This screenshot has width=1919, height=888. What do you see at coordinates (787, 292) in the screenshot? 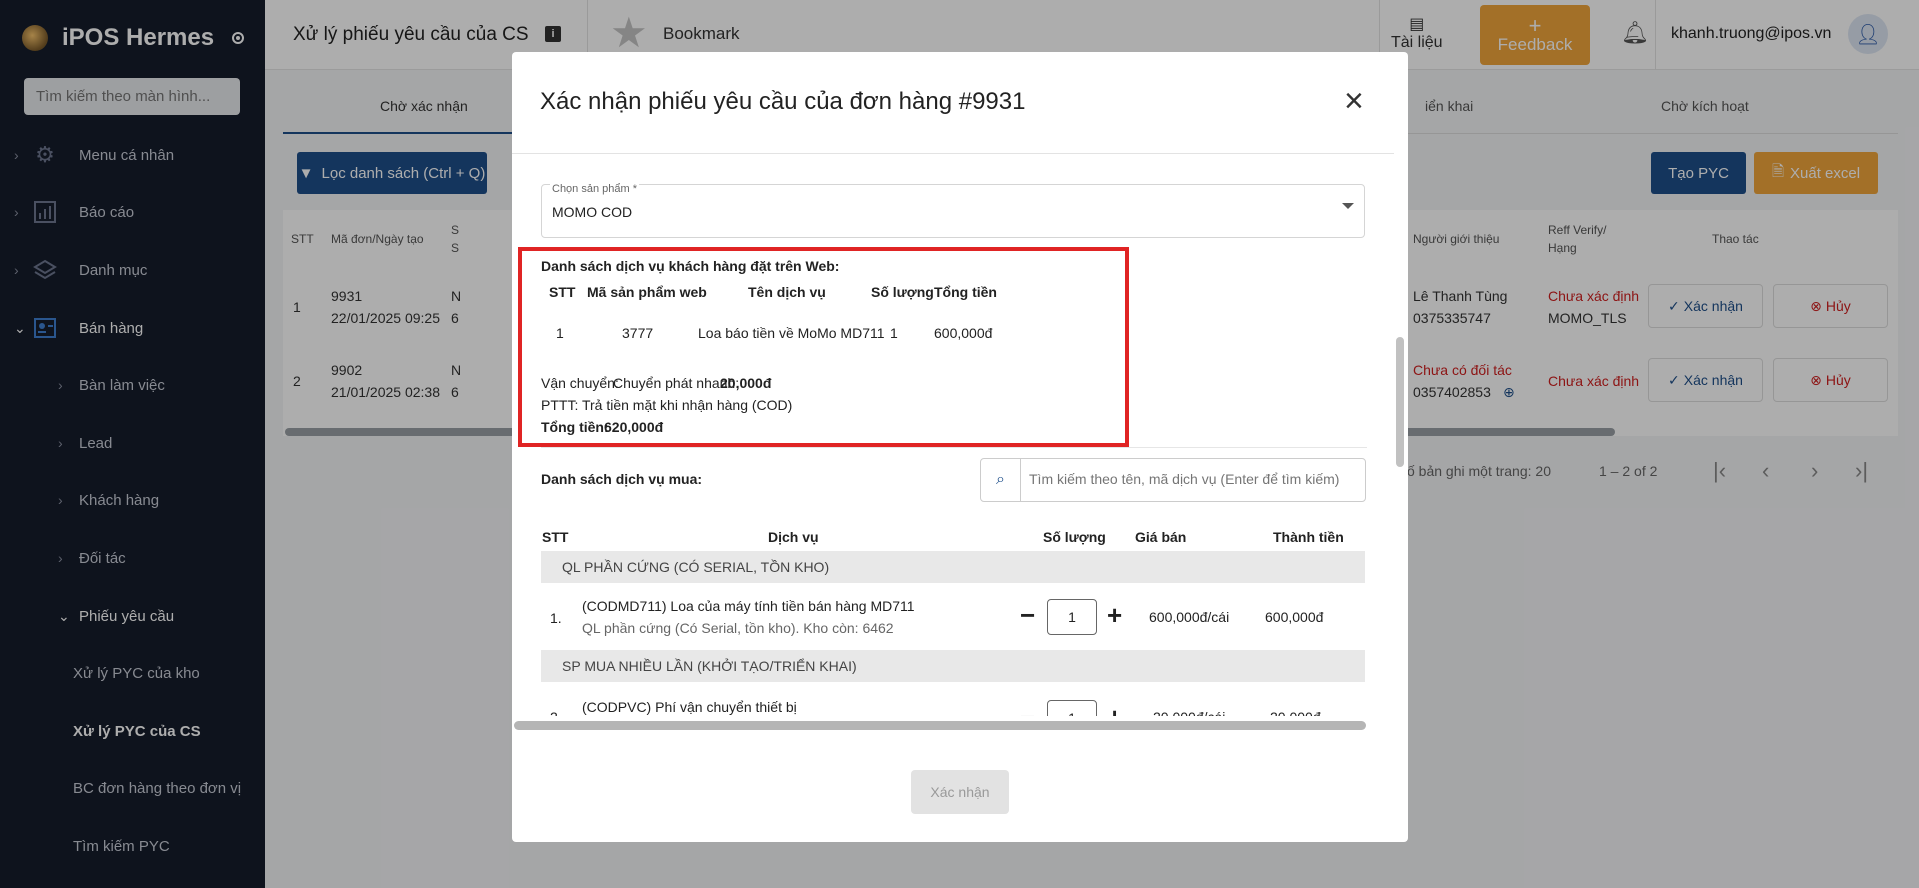
I see `web-col-name: Tên dịch vụ` at bounding box center [787, 292].